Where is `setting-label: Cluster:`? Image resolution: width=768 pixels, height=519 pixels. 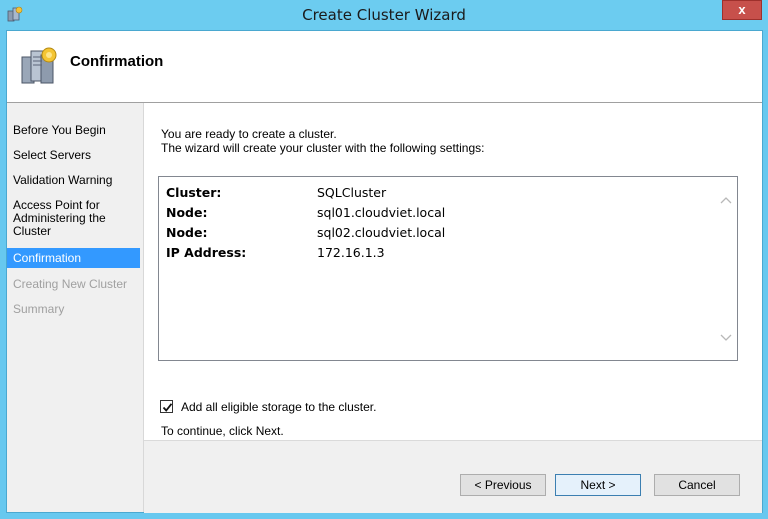 setting-label: Cluster: is located at coordinates (194, 192).